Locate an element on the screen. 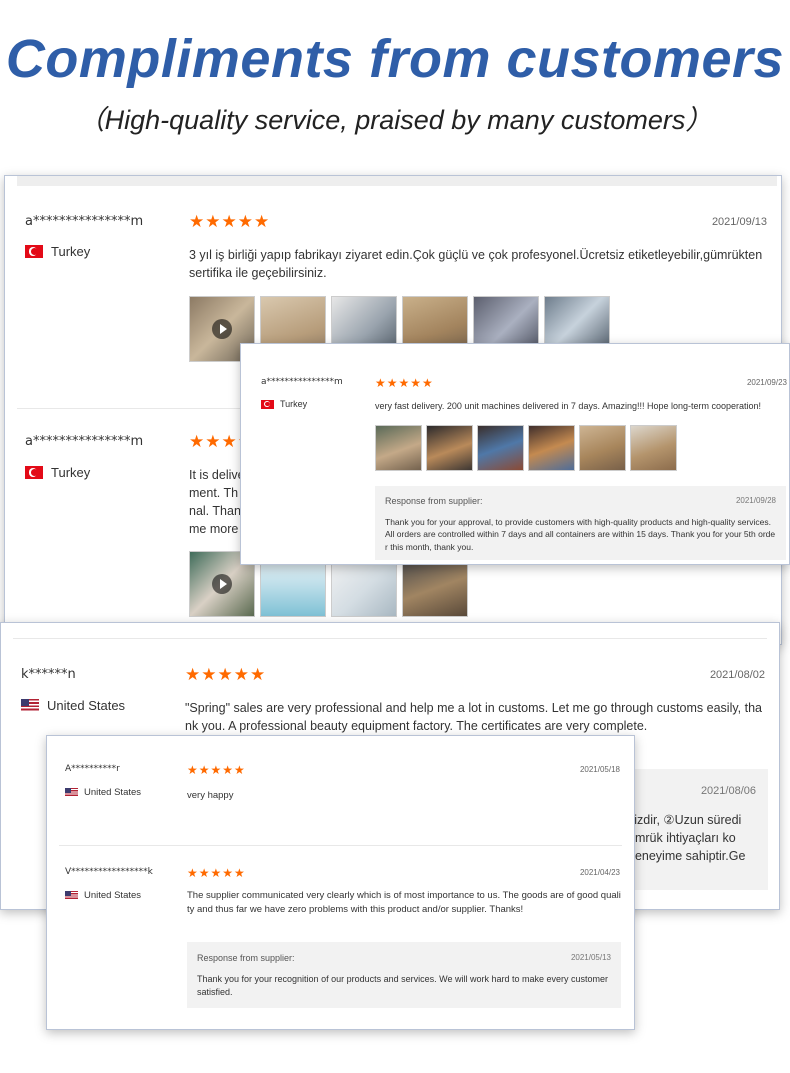  review-text-line: It is delive is located at coordinates (217, 475).